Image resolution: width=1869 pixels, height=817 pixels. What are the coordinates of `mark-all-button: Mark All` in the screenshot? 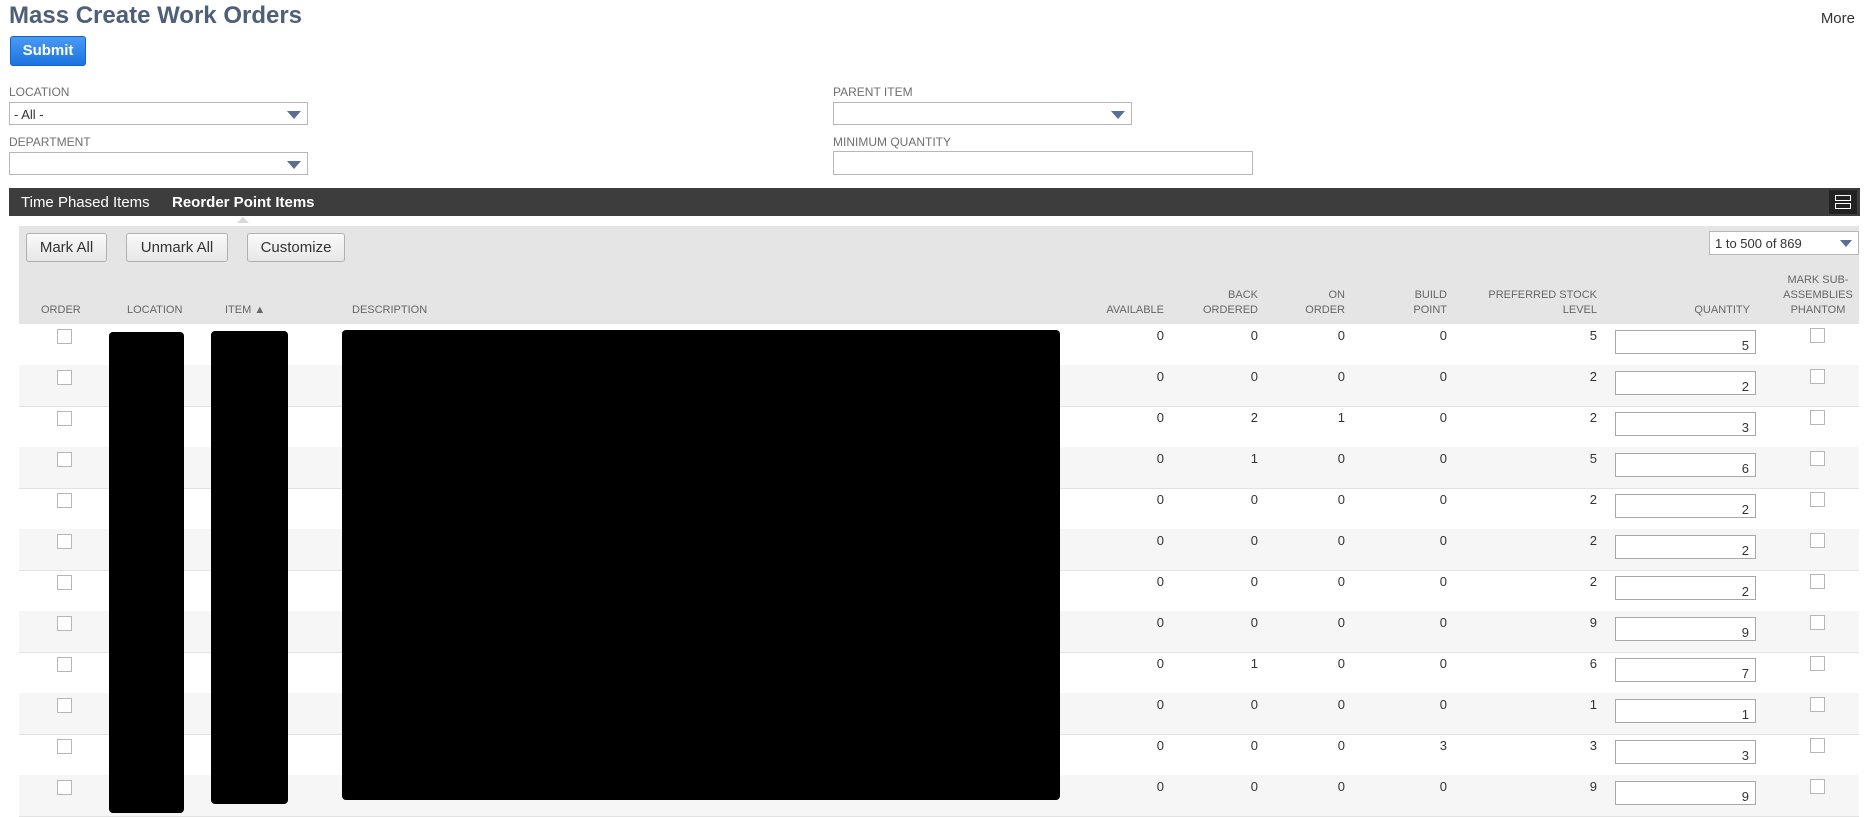 It's located at (66, 247).